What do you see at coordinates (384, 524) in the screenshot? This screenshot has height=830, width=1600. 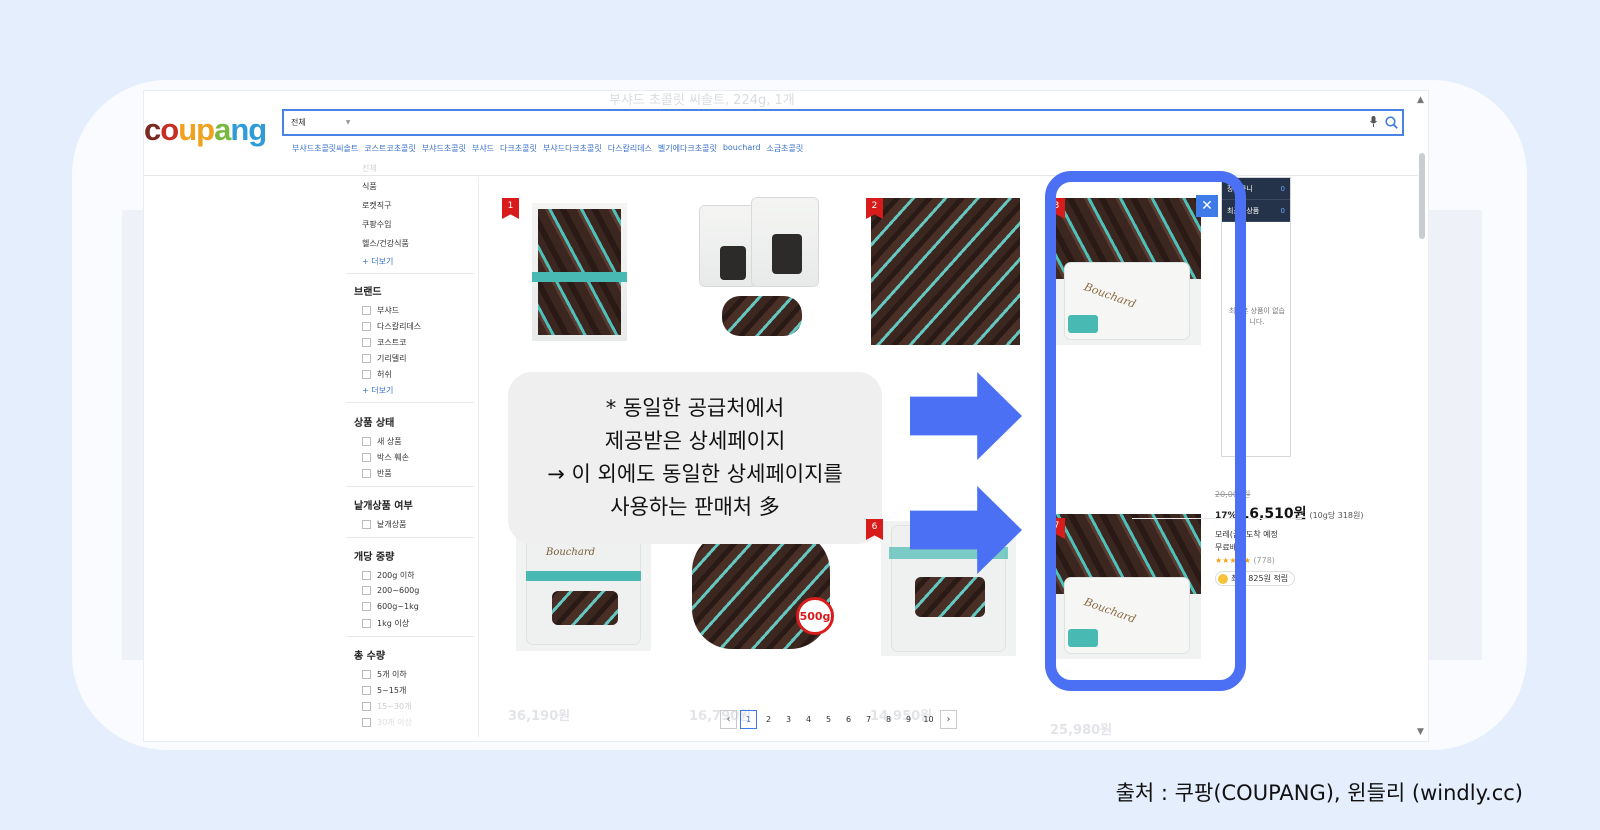 I see `single-option: 낱개상품` at bounding box center [384, 524].